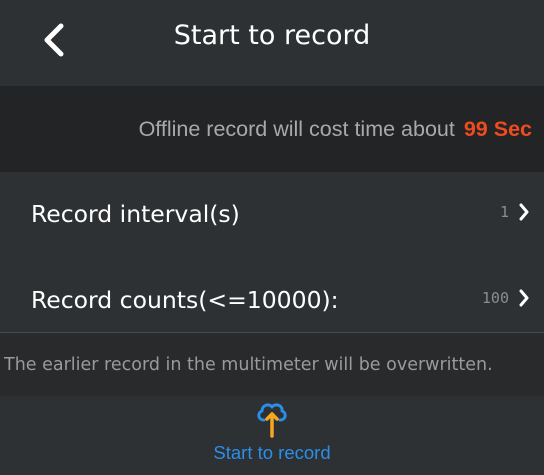  What do you see at coordinates (296, 128) in the screenshot?
I see `time-estimate-text: Offline record will cost time about` at bounding box center [296, 128].